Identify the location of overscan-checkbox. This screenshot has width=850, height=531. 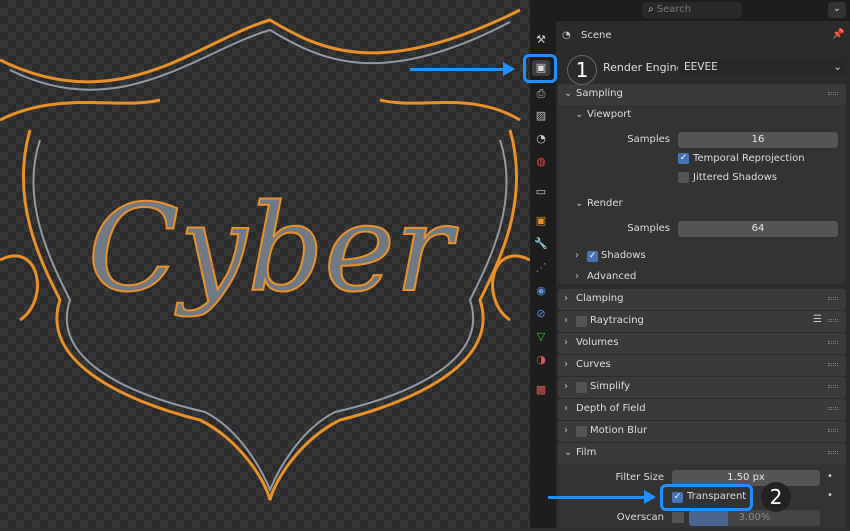
(678, 517).